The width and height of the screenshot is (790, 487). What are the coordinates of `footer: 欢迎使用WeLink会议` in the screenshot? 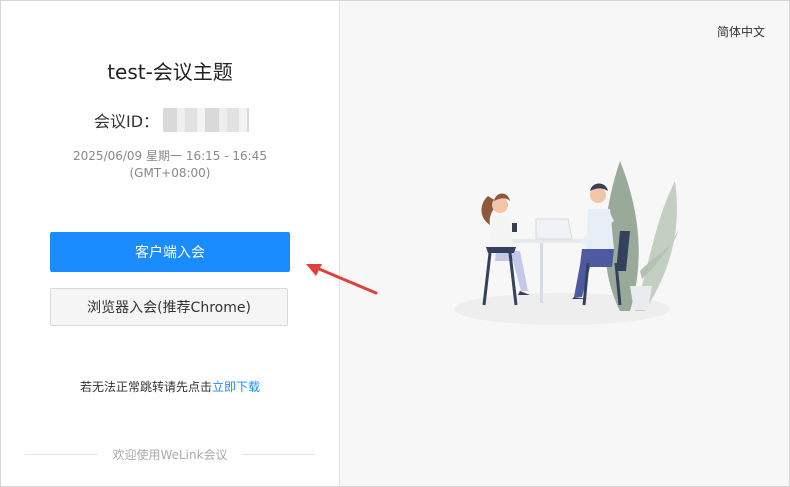 It's located at (170, 454).